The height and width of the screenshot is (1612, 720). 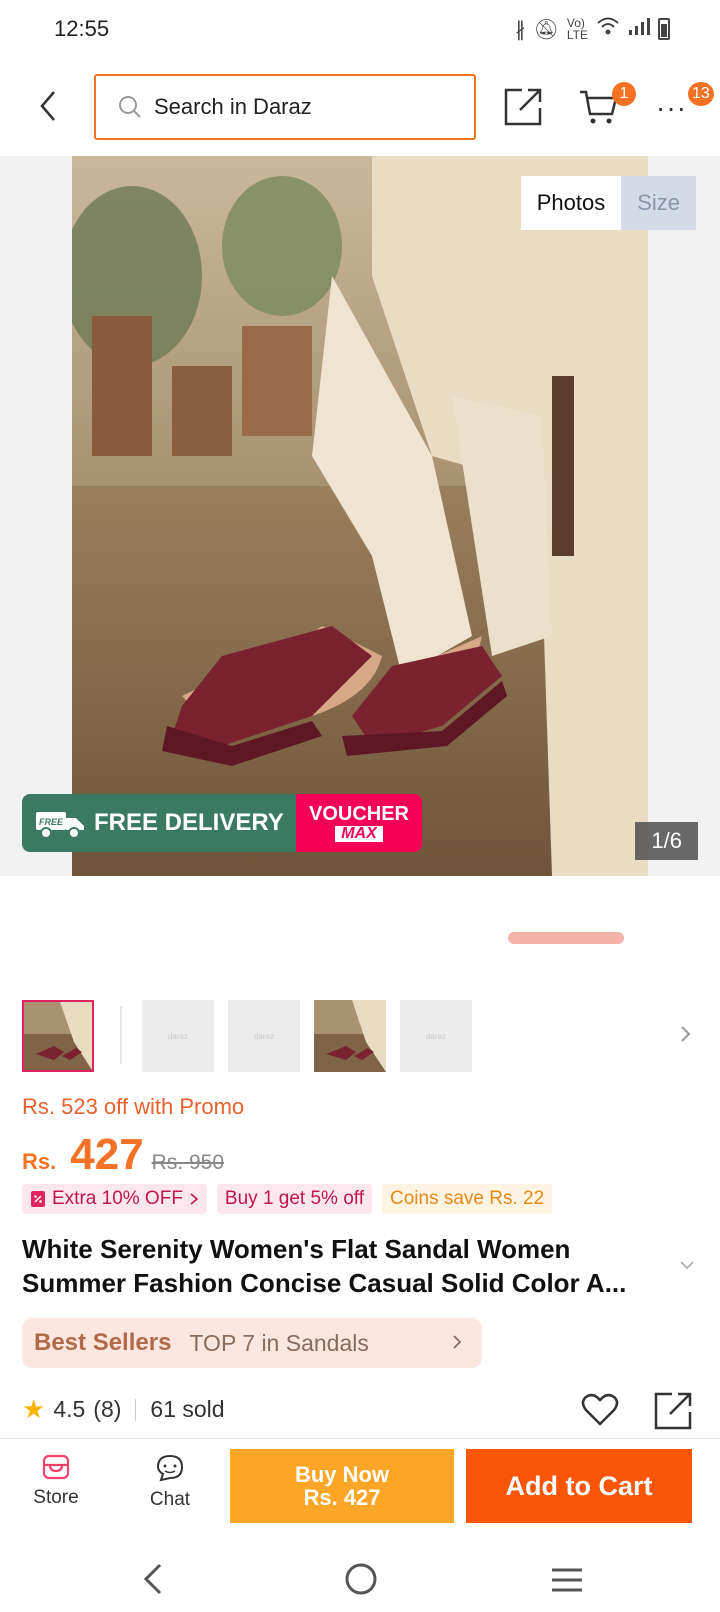 I want to click on original-price: Rs. 950, so click(x=188, y=1162).